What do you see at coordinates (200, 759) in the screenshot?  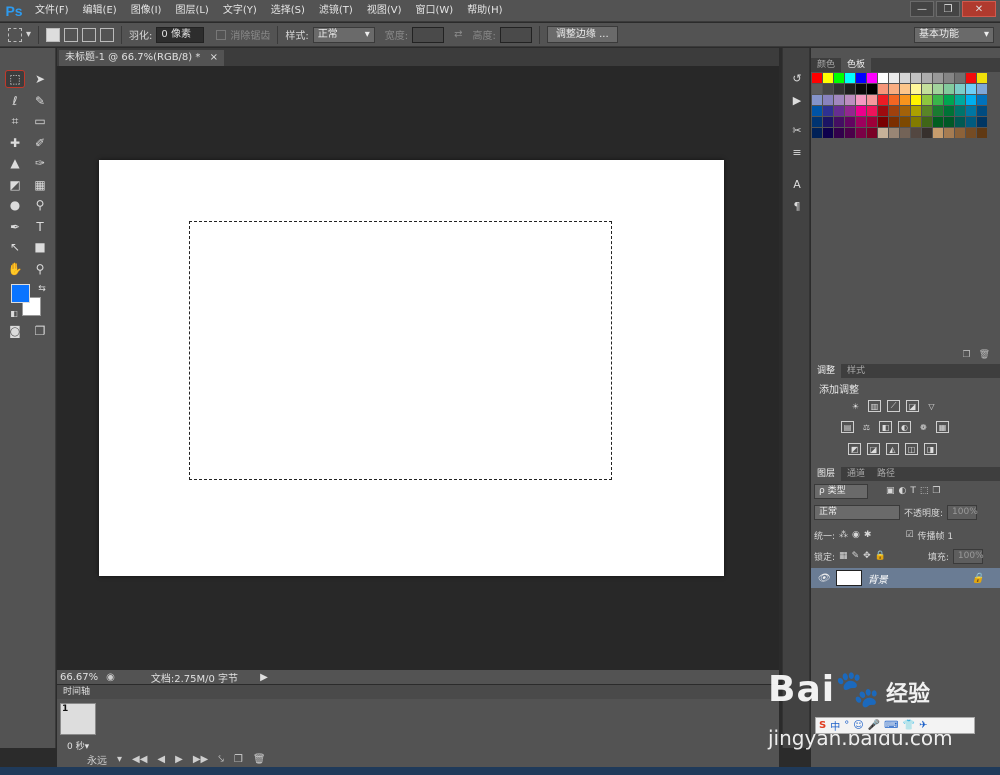 I see `next-frame-icon: ▶▶` at bounding box center [200, 759].